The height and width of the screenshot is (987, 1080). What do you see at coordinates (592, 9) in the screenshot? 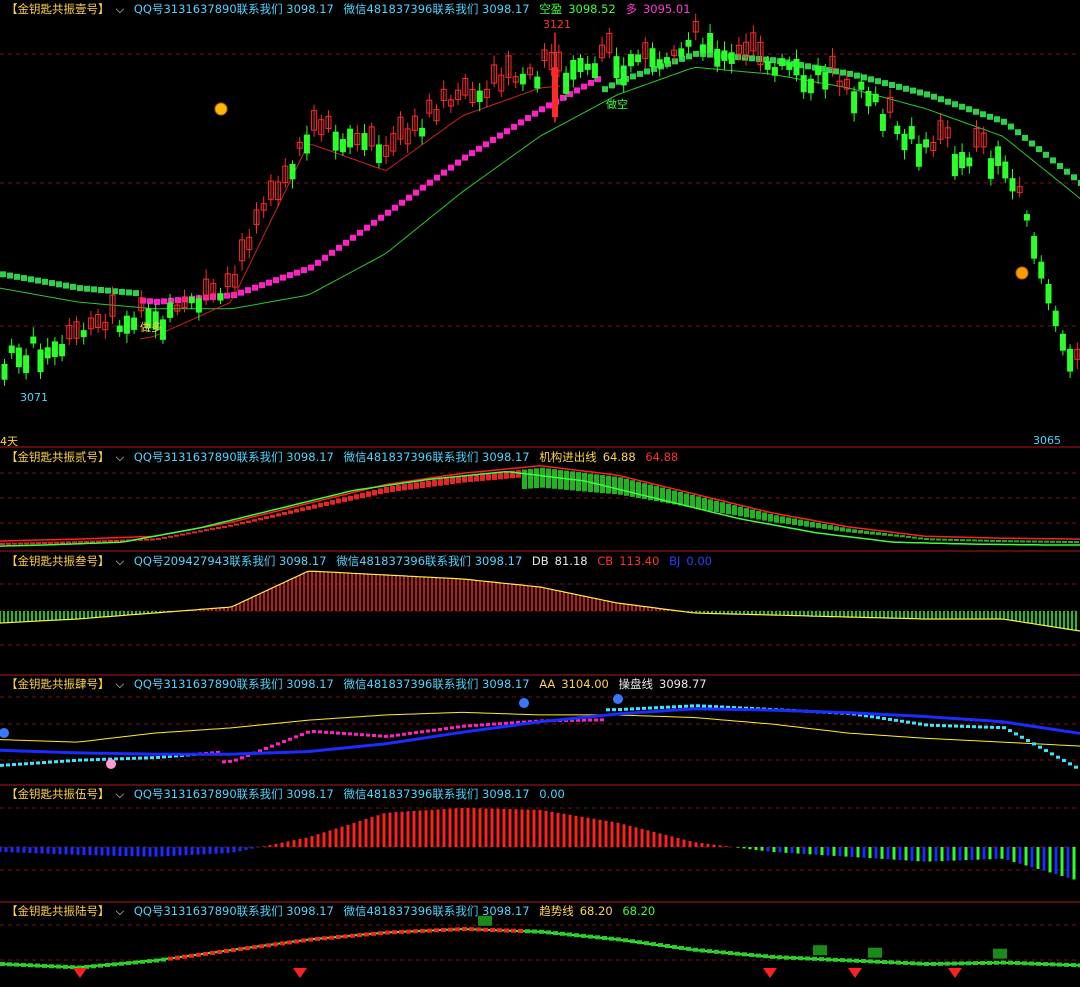
I see `extra-1: 3098.52` at bounding box center [592, 9].